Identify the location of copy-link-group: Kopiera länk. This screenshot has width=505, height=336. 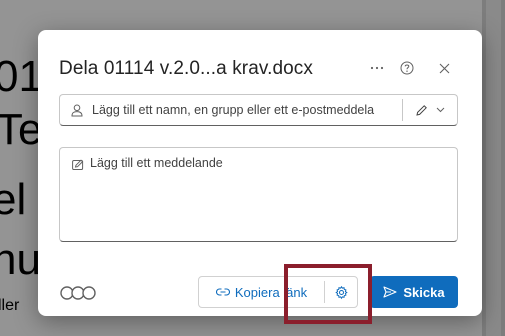
(278, 292).